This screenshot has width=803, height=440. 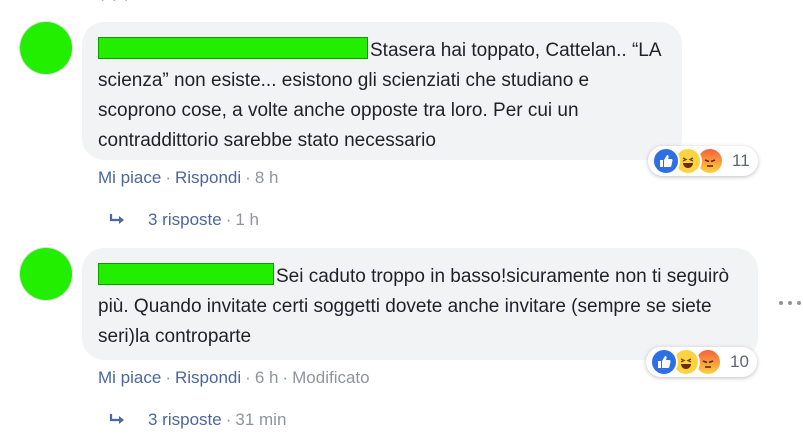 I want to click on reaction-count: 10, so click(x=739, y=361).